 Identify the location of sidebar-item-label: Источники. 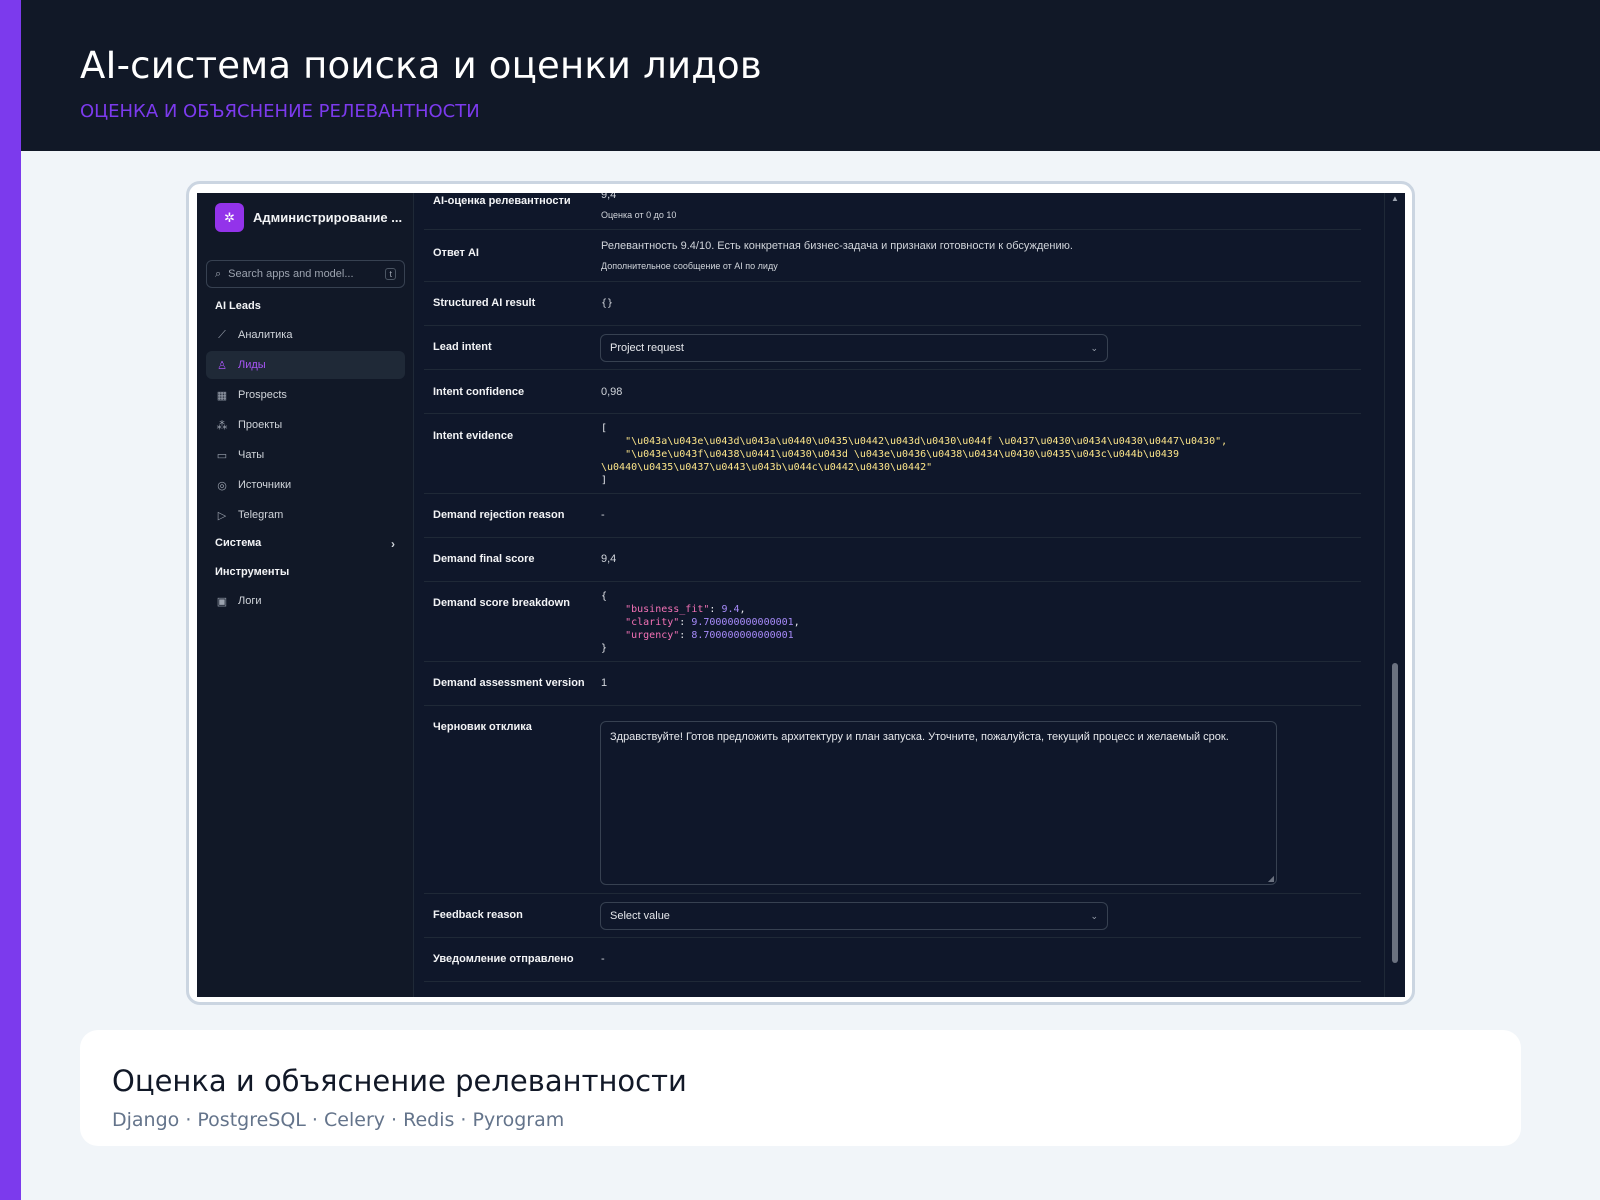
(265, 485).